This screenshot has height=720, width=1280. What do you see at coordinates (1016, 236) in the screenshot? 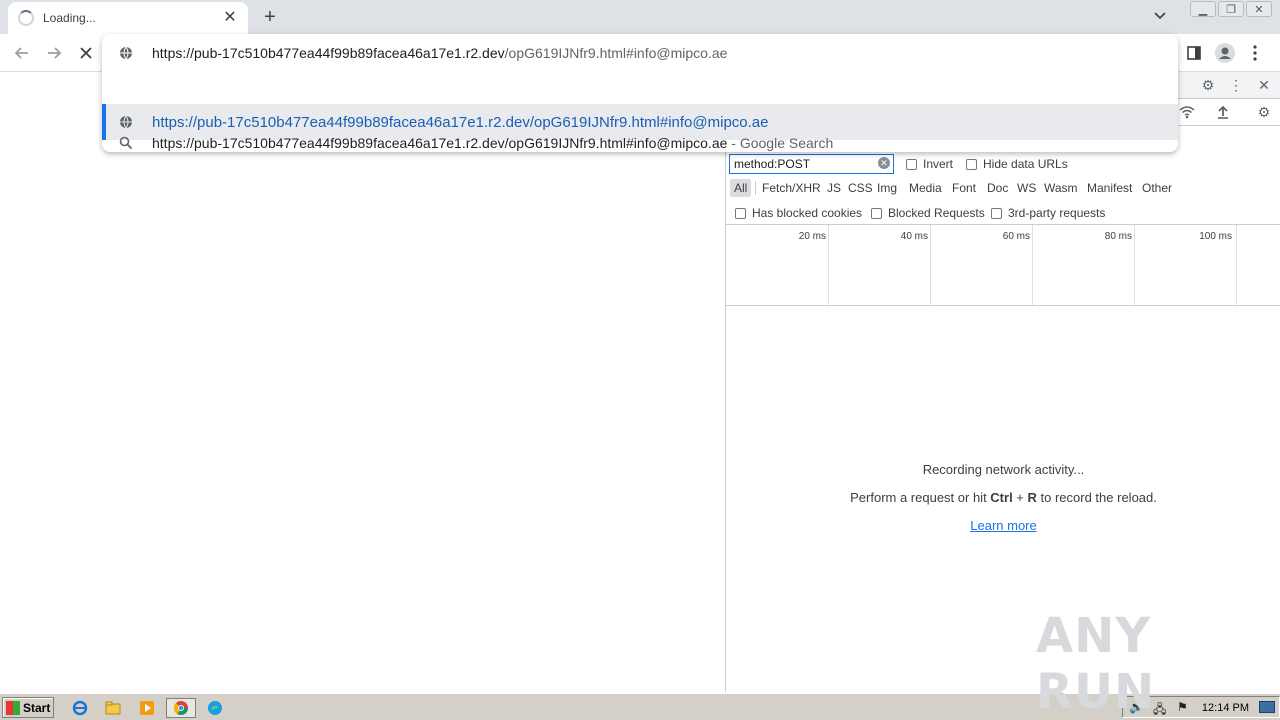
I see `timeline-tick-label: 60 ms` at bounding box center [1016, 236].